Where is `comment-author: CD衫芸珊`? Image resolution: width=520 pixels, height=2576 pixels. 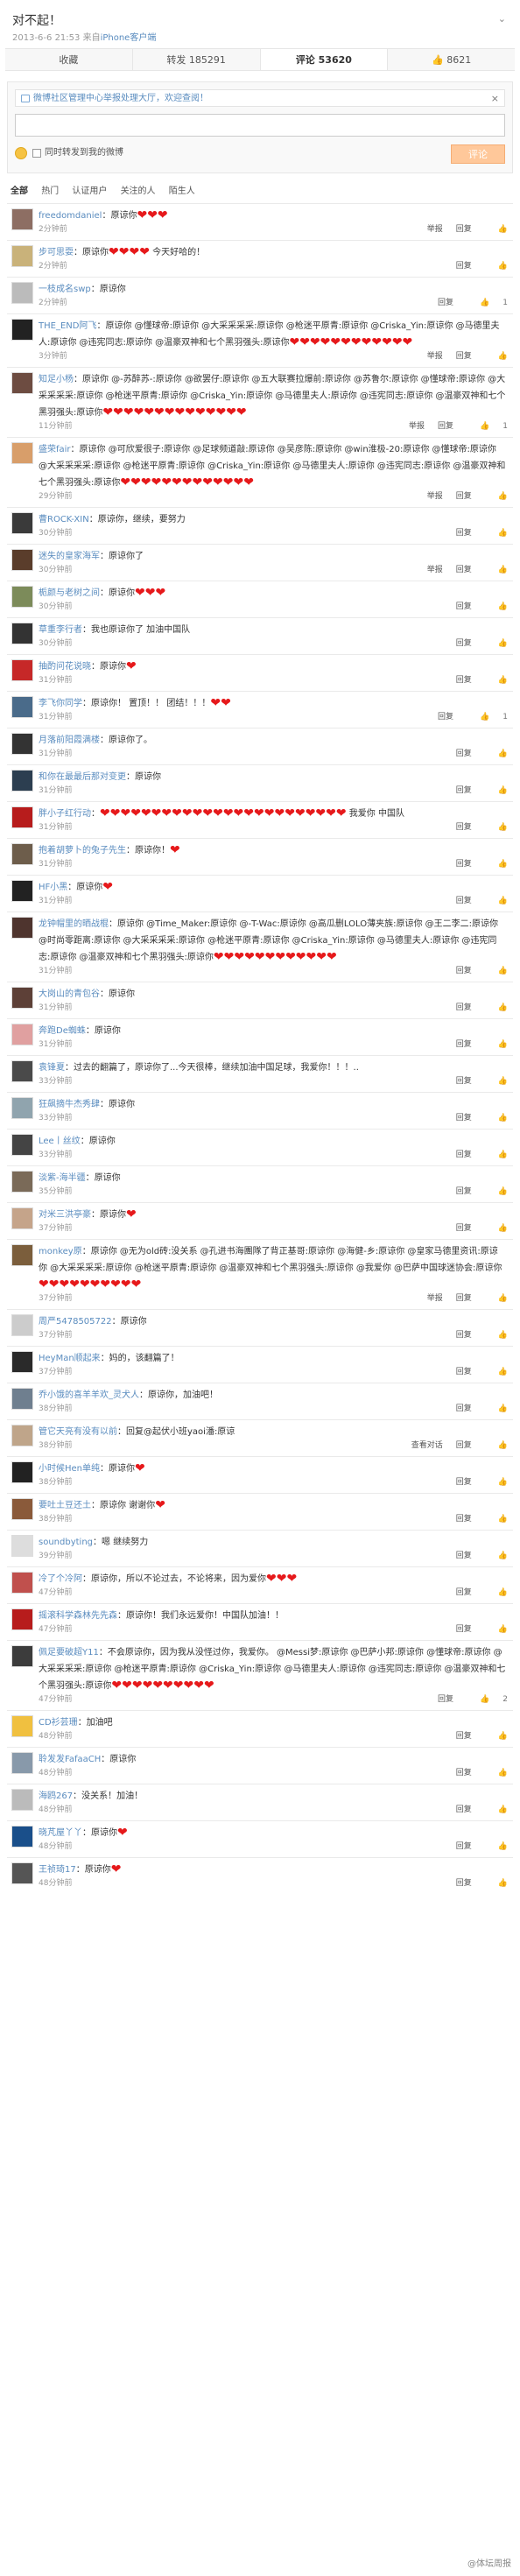 comment-author: CD衫芸珊 is located at coordinates (58, 1723).